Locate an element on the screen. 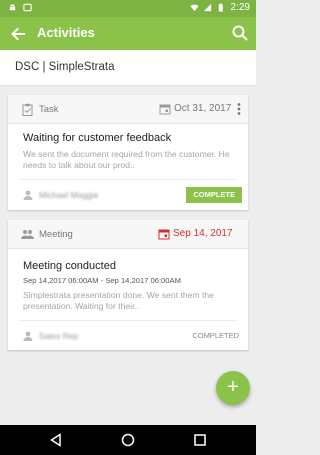 The width and height of the screenshot is (320, 455). group-icon is located at coordinates (27, 234).